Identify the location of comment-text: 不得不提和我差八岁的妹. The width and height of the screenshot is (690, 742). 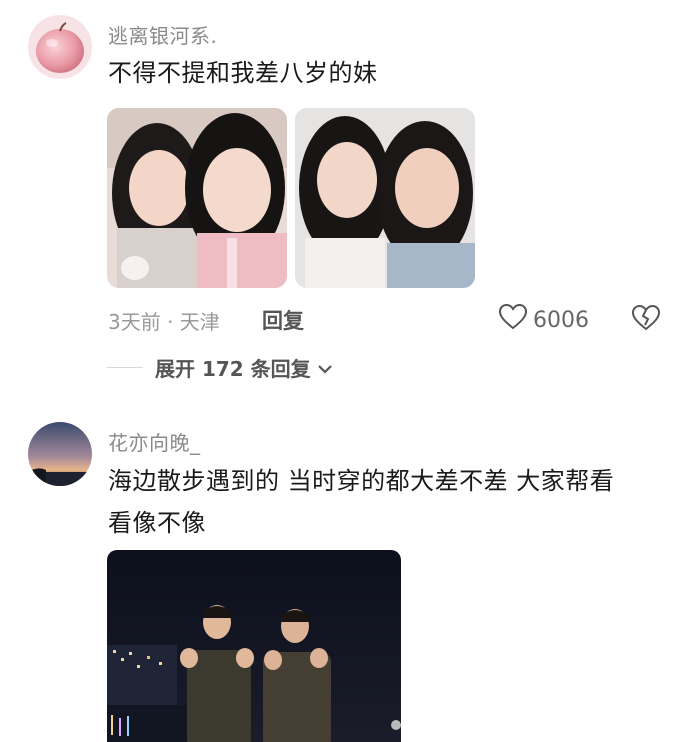
(243, 73).